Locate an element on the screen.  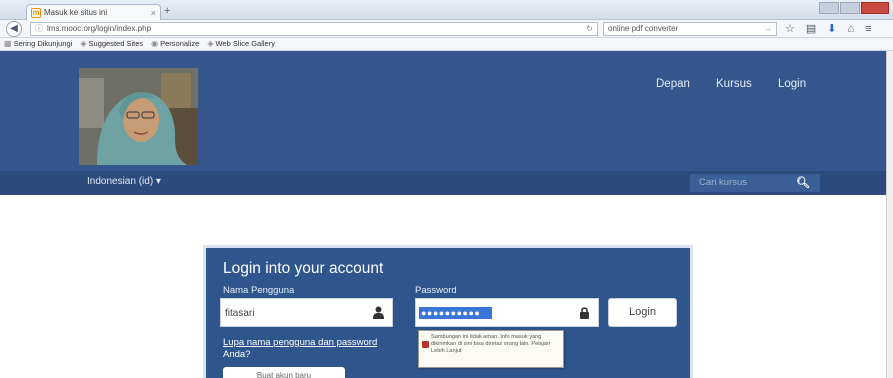
nav-link-login: Login is located at coordinates (792, 84).